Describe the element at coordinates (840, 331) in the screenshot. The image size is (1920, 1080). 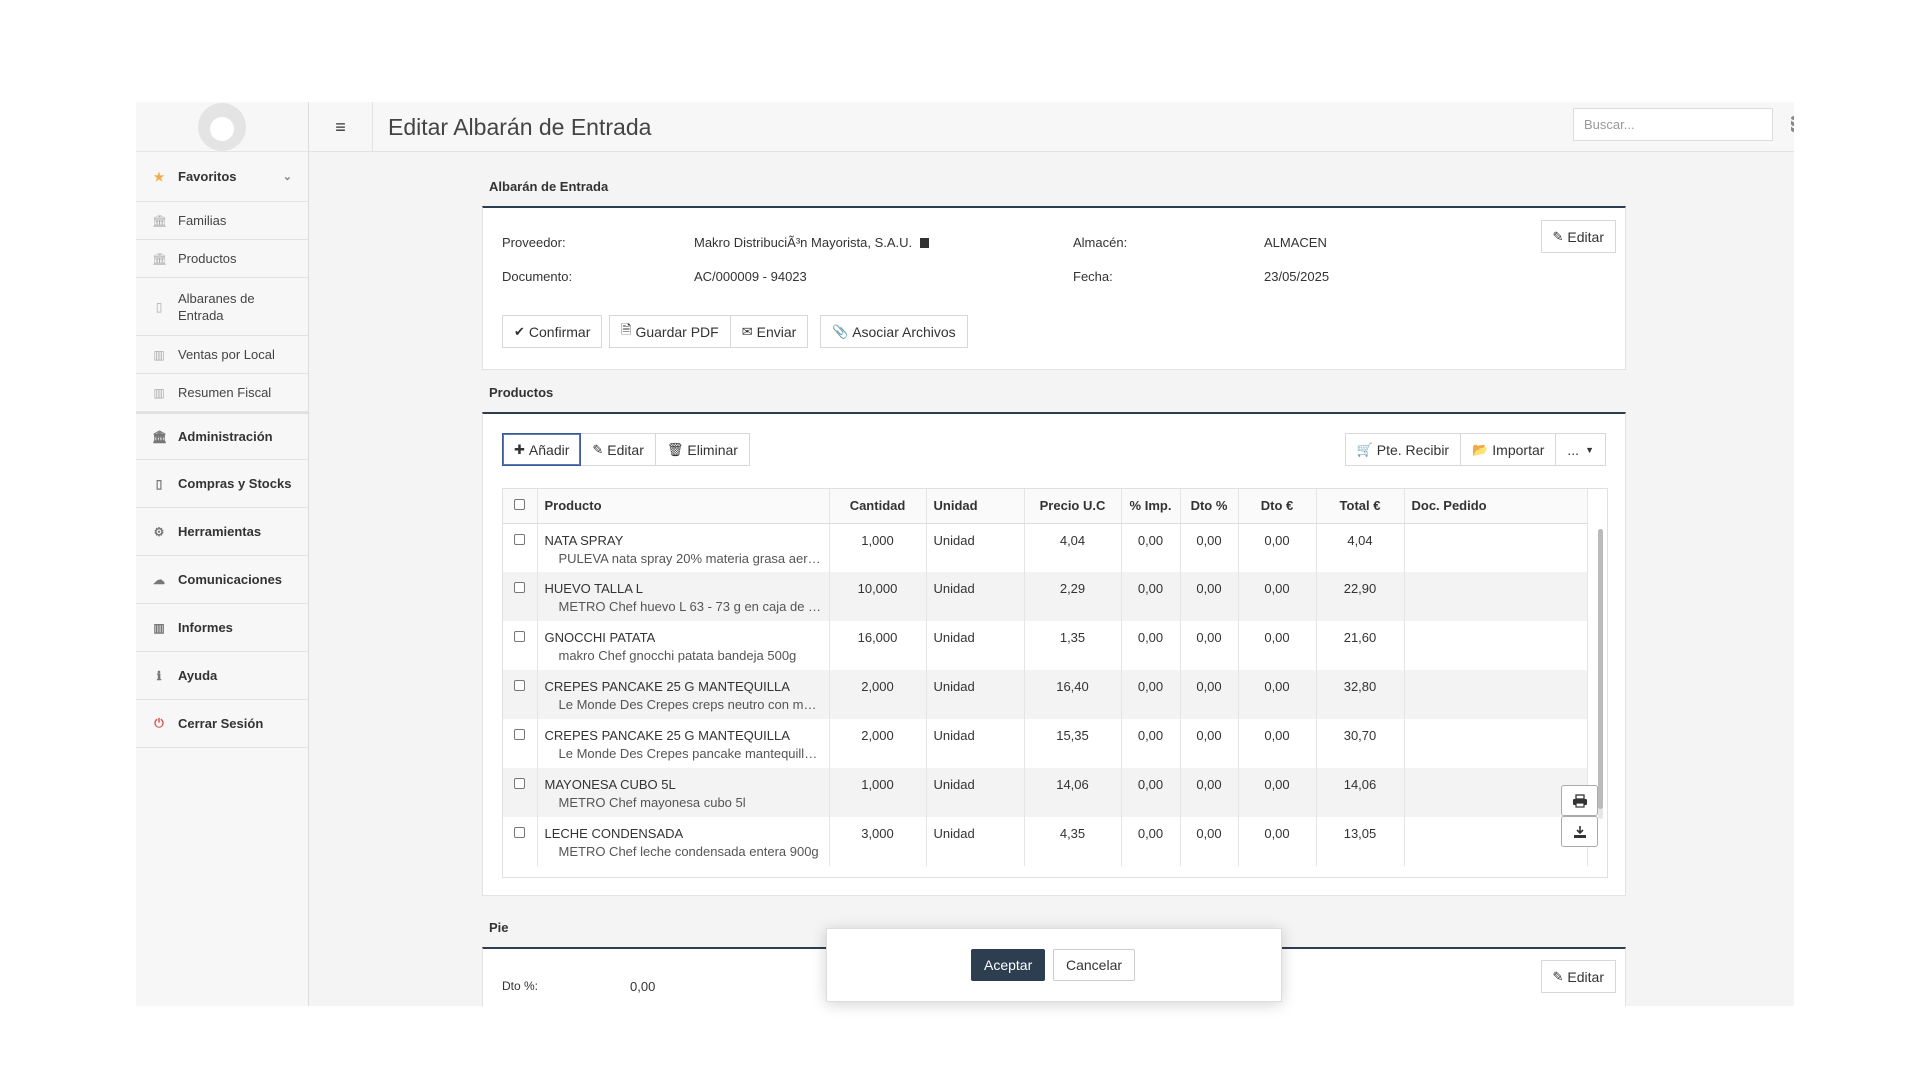
I see `paperclip-icon: 📎` at that location.